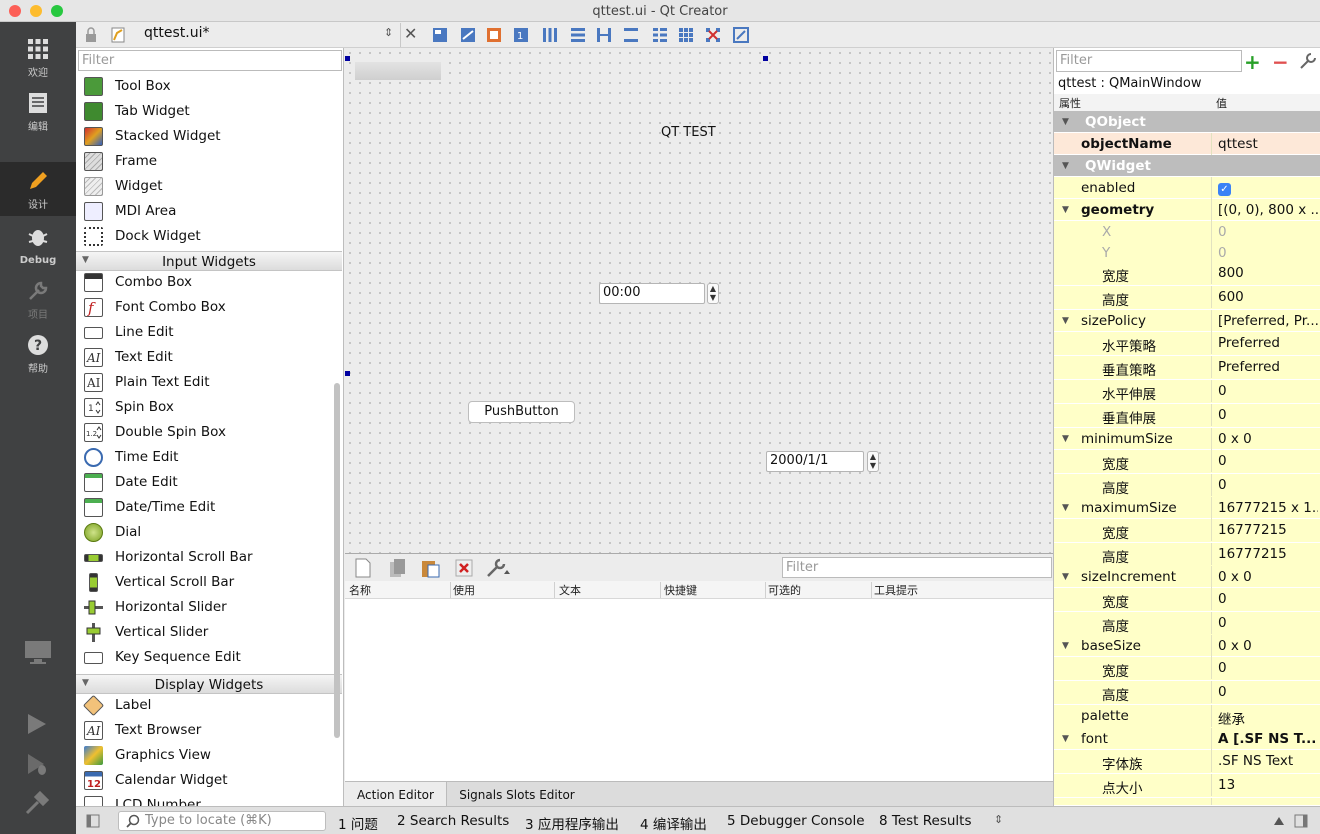 The image size is (1320, 834). Describe the element at coordinates (207, 730) in the screenshot. I see `widget-item-text-browser: AI Text Browser` at that location.